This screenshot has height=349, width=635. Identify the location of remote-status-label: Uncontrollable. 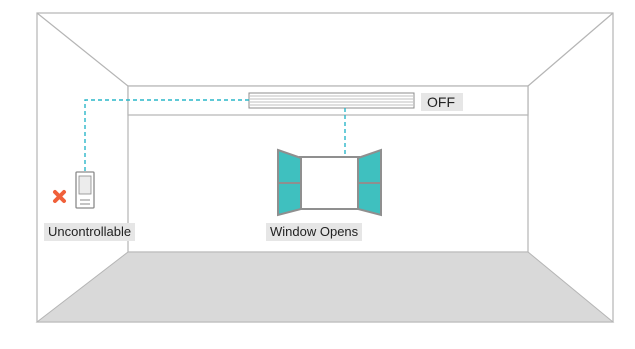
(90, 232).